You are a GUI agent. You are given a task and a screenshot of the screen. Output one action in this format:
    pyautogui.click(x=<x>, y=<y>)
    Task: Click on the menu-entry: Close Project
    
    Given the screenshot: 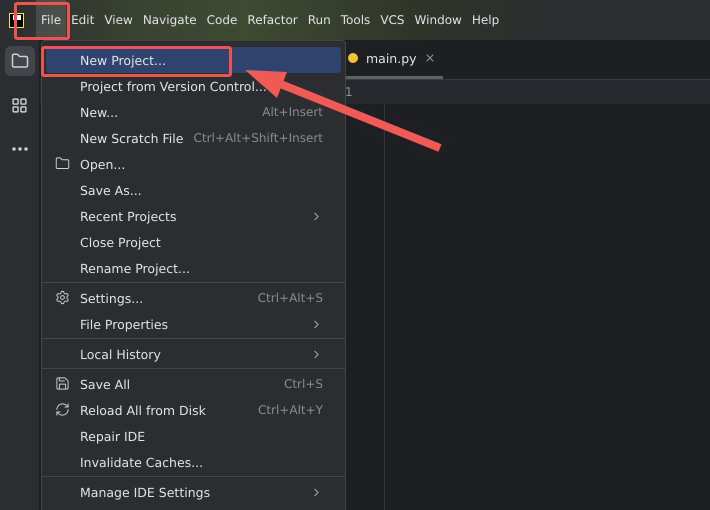 What is the action you would take?
    pyautogui.click(x=193, y=242)
    